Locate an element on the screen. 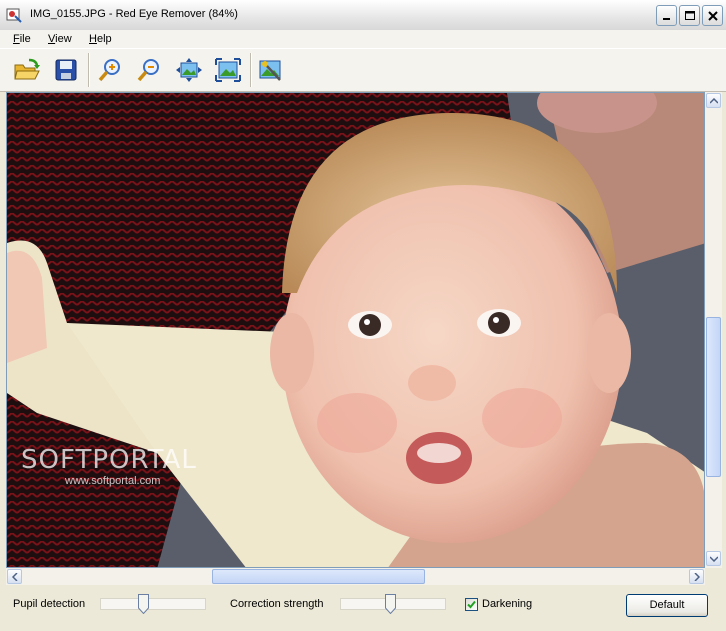 This screenshot has width=726, height=631. scroll-up-button is located at coordinates (713, 100).